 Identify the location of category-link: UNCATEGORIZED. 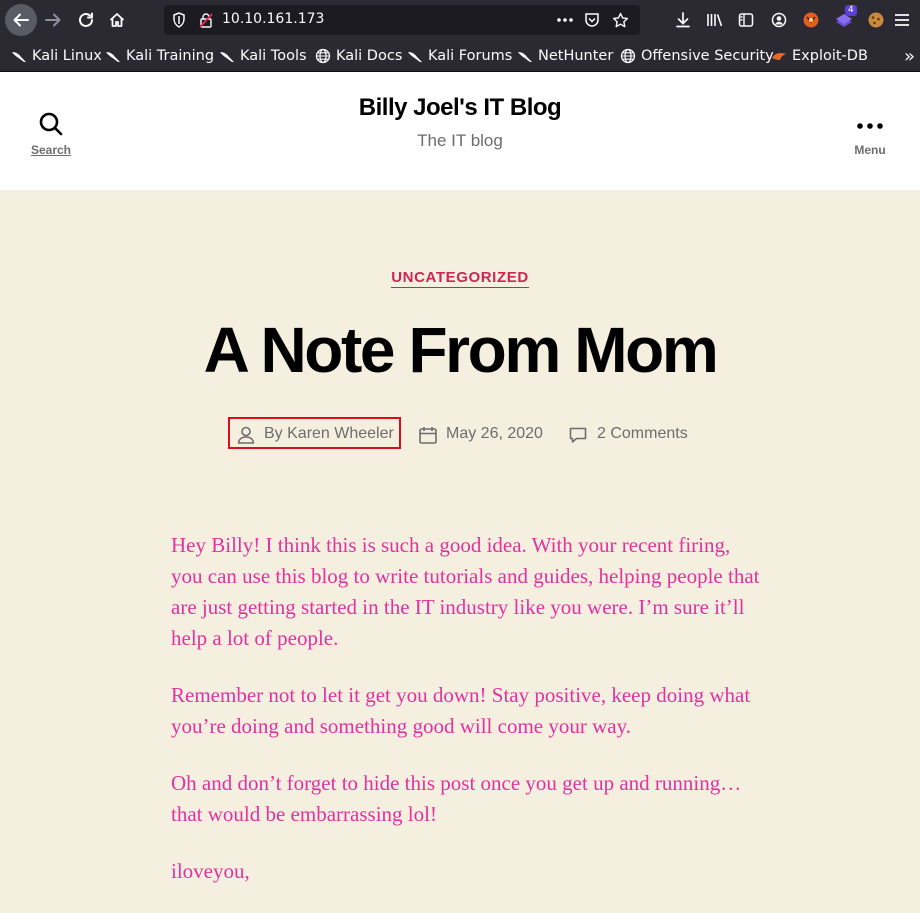
(460, 278).